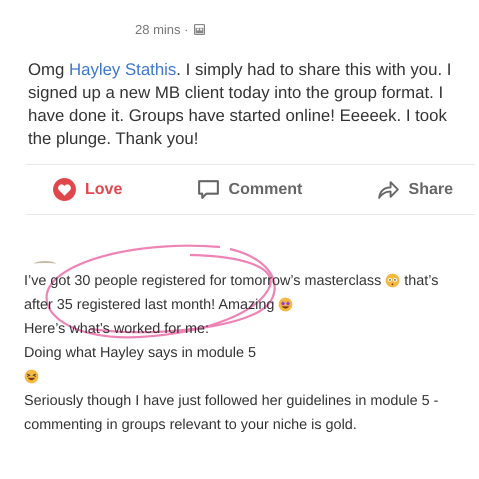 The image size is (479, 479). I want to click on comment-button: Comment, so click(249, 189).